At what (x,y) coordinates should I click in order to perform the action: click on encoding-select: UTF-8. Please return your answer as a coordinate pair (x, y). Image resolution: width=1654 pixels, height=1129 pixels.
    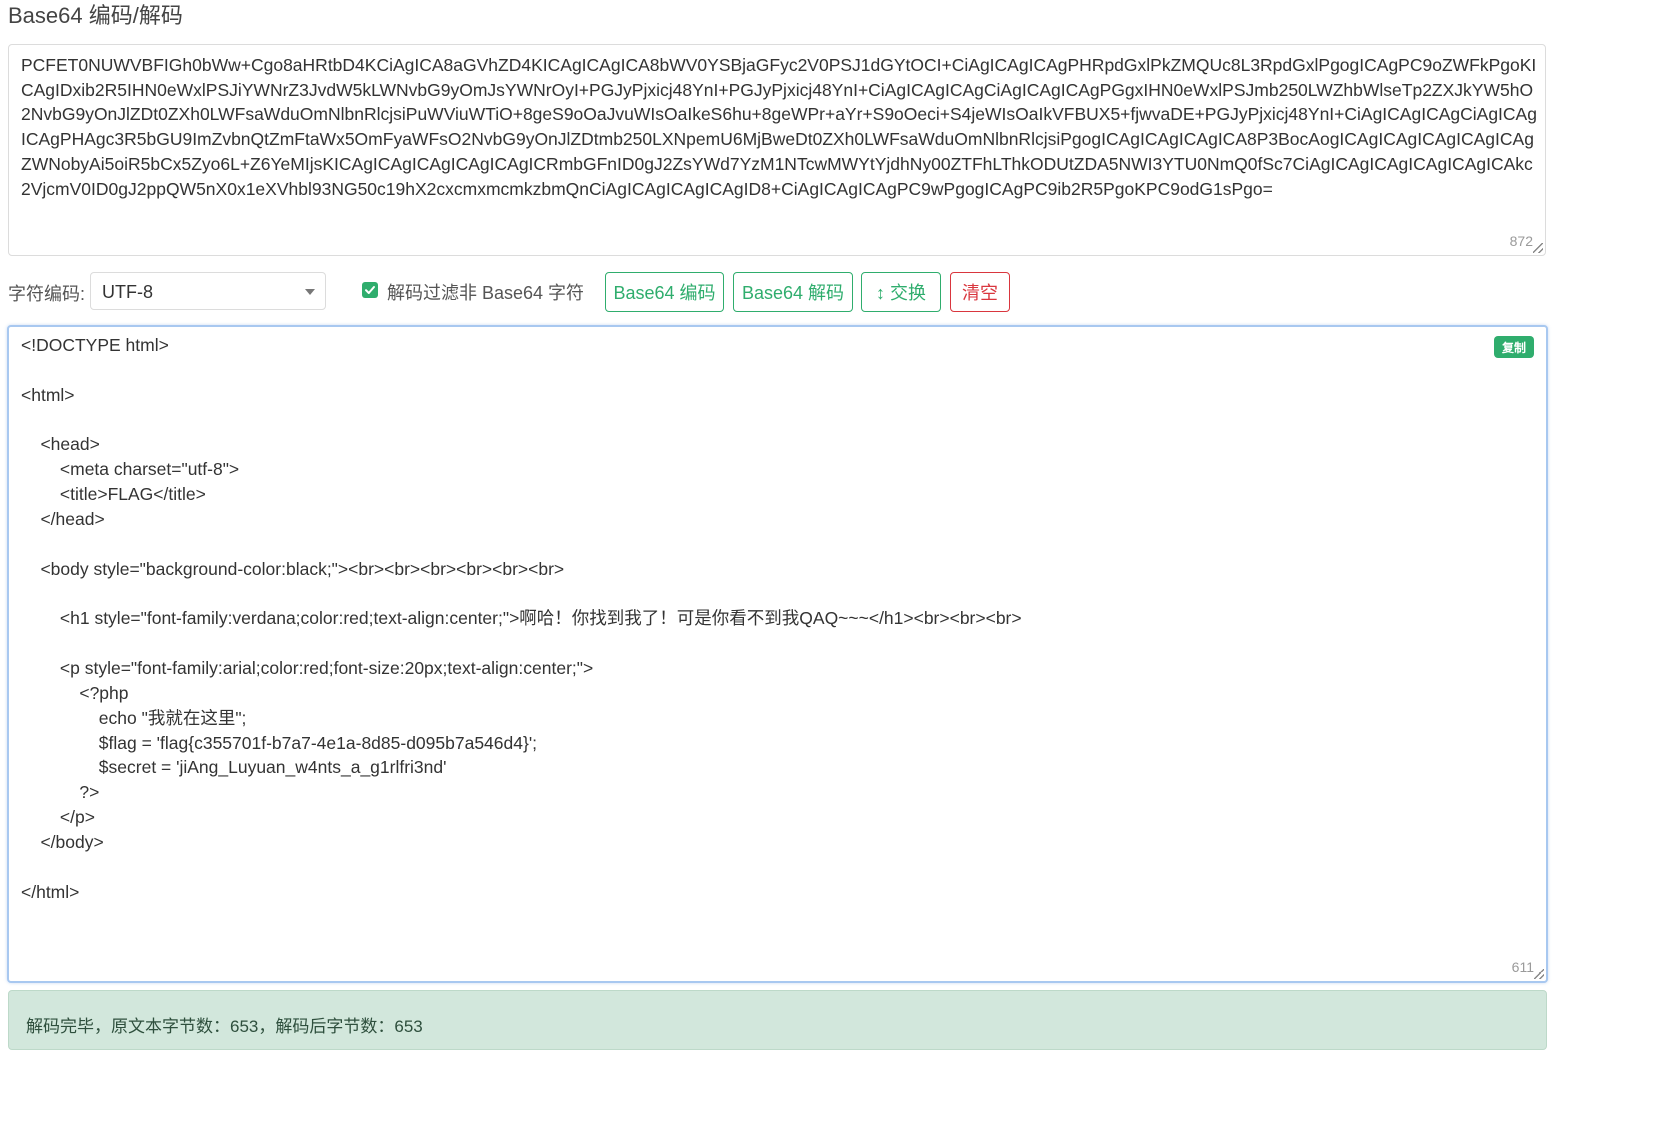
    Looking at the image, I should click on (208, 291).